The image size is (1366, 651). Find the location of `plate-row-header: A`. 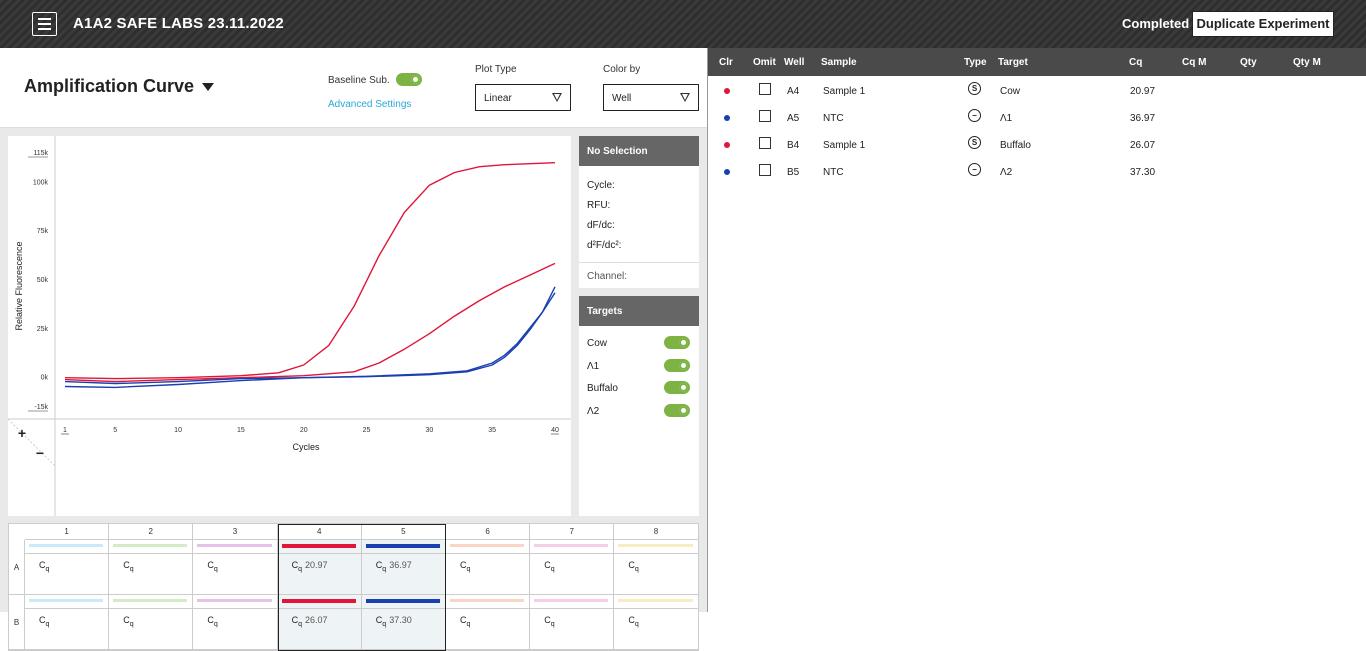

plate-row-header: A is located at coordinates (17, 567).